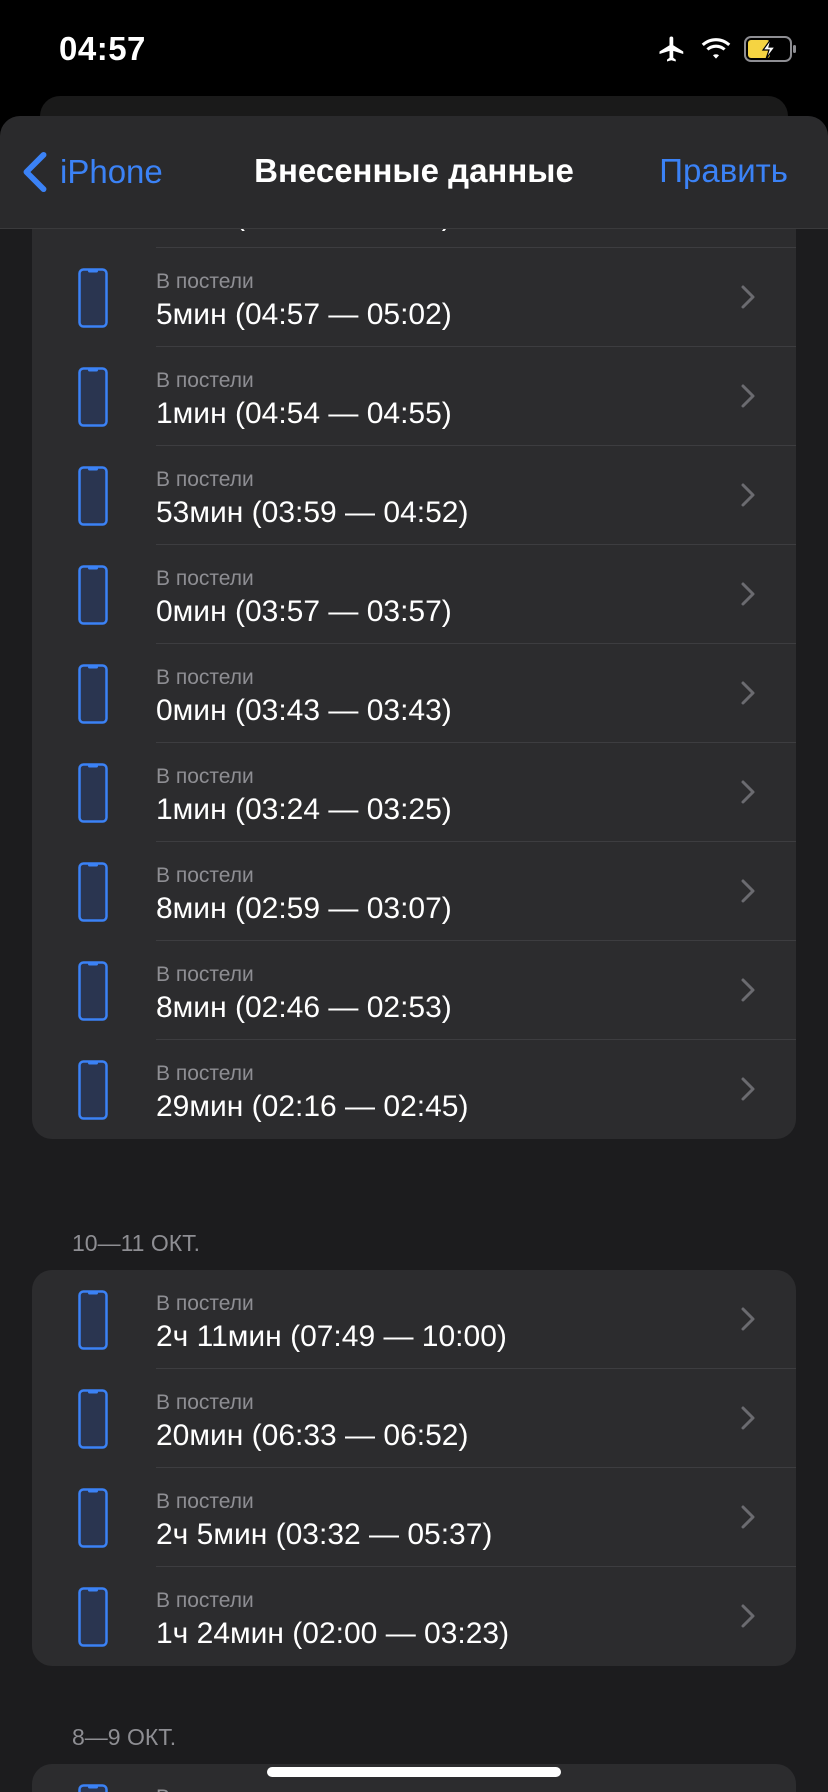  What do you see at coordinates (304, 908) in the screenshot?
I see `entry-duration: 8мин (02:59 — 03:07)` at bounding box center [304, 908].